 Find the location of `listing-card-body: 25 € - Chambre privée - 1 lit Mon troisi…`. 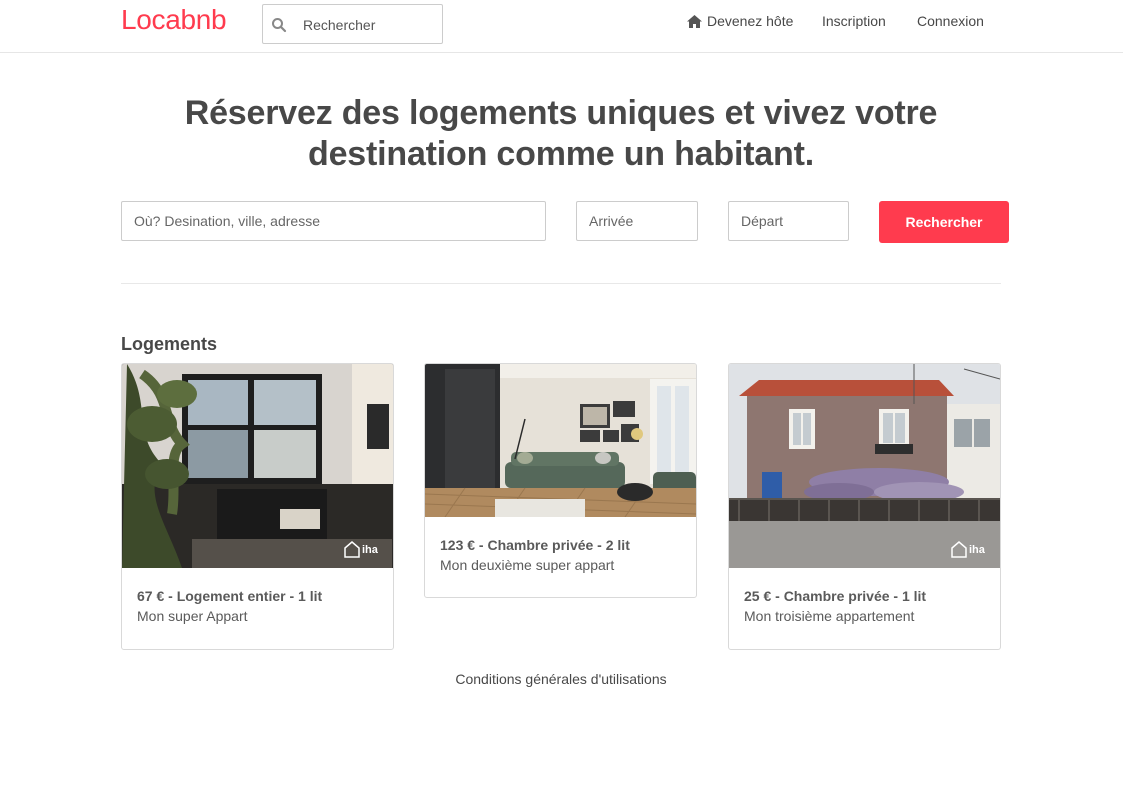

listing-card-body: 25 € - Chambre privée - 1 lit Mon troisi… is located at coordinates (864, 604).